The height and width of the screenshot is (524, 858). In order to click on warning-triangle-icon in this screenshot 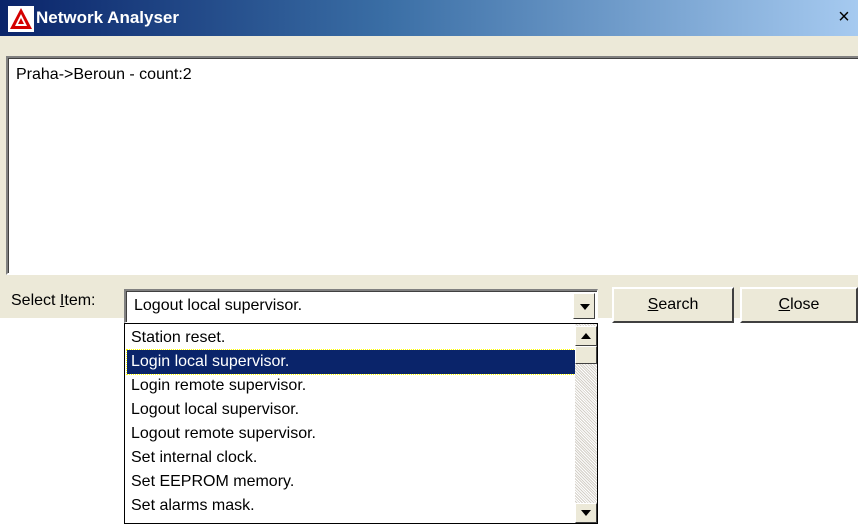, I will do `click(21, 19)`.